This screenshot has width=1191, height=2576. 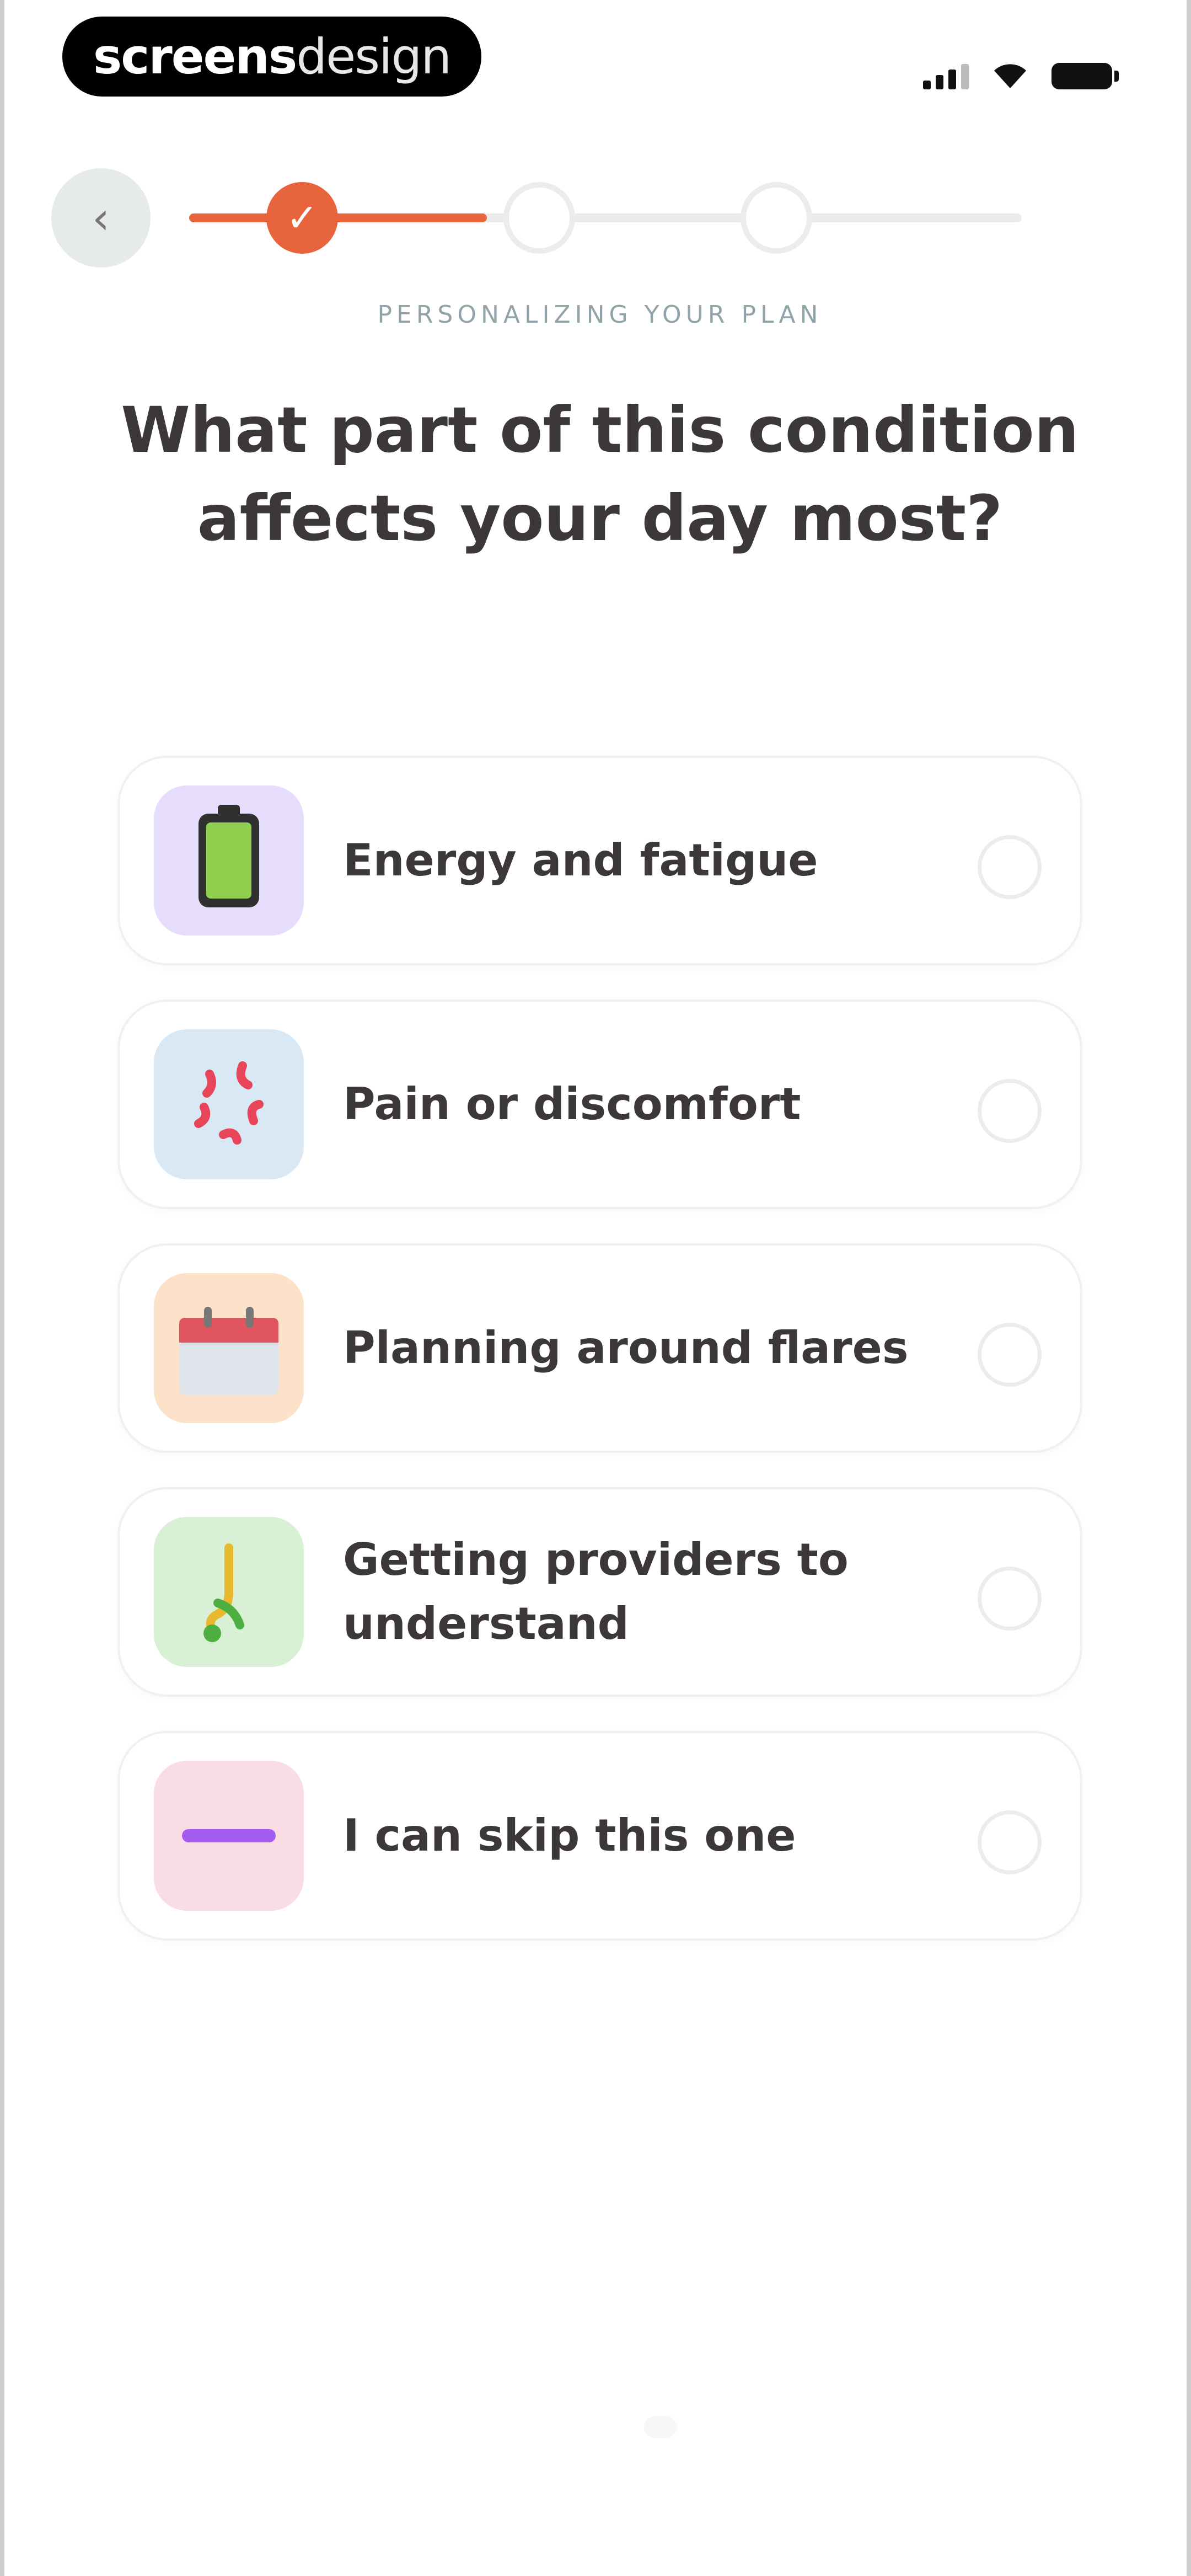 I want to click on progress-fill, so click(x=338, y=217).